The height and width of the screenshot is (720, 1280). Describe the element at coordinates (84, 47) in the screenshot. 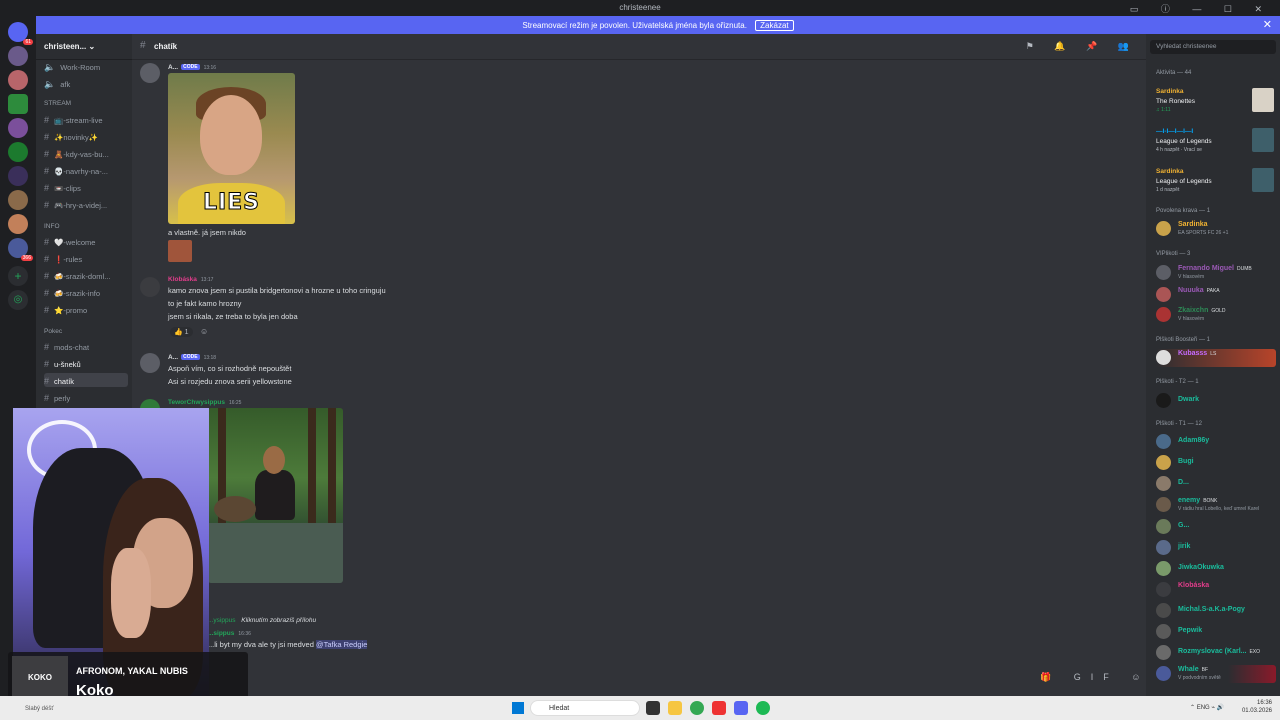

I see `server-header: christeen... ⌄` at that location.